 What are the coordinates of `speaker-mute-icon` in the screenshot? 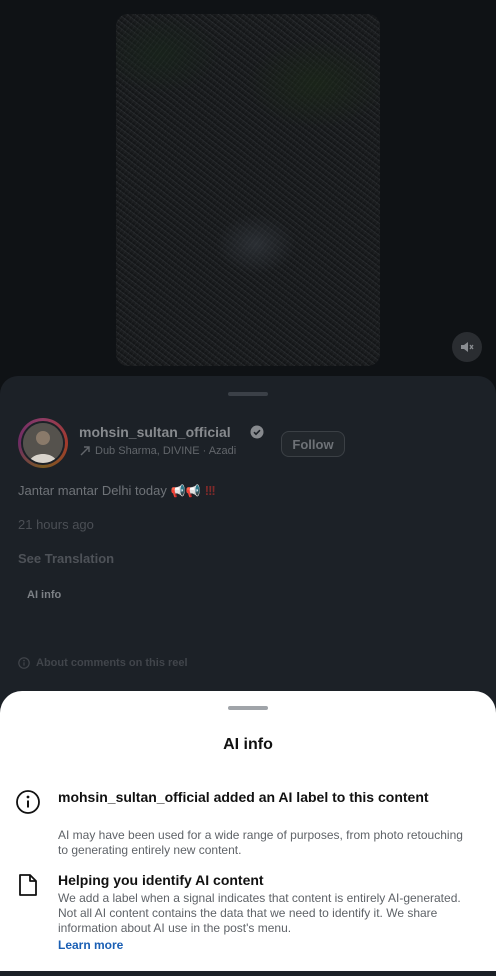 It's located at (467, 347).